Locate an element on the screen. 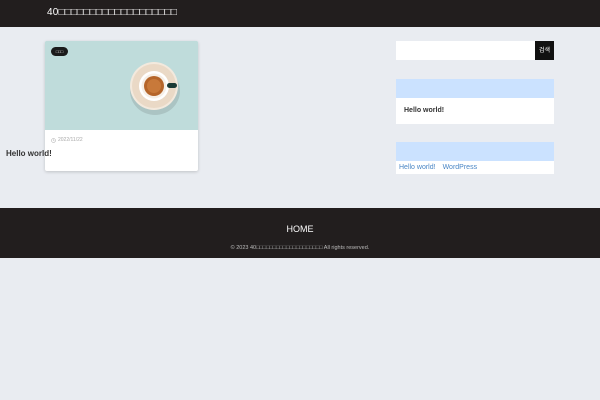 This screenshot has height=400, width=600. search-form: 검색 is located at coordinates (475, 50).